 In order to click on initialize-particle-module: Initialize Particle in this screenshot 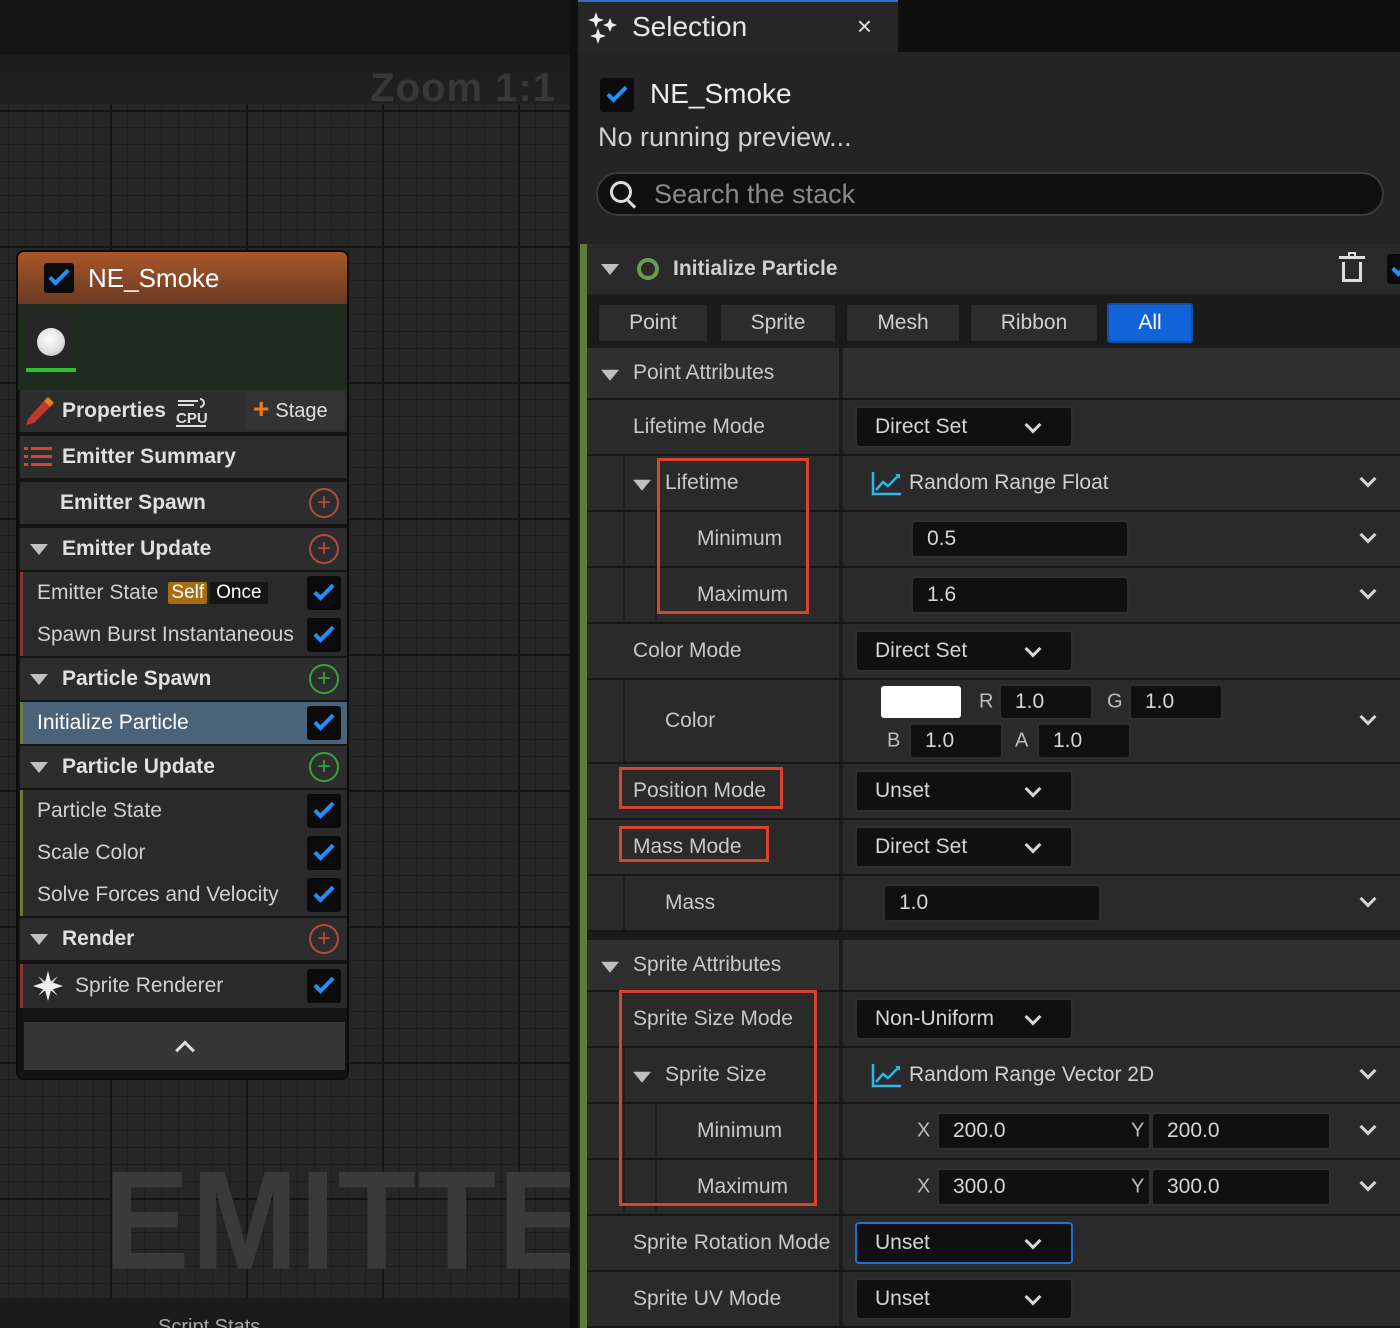, I will do `click(183, 723)`.